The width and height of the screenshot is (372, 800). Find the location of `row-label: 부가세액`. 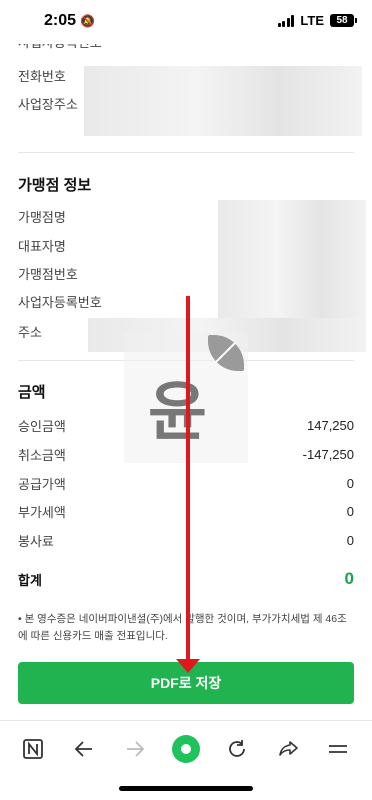

row-label: 부가세액 is located at coordinates (42, 512).